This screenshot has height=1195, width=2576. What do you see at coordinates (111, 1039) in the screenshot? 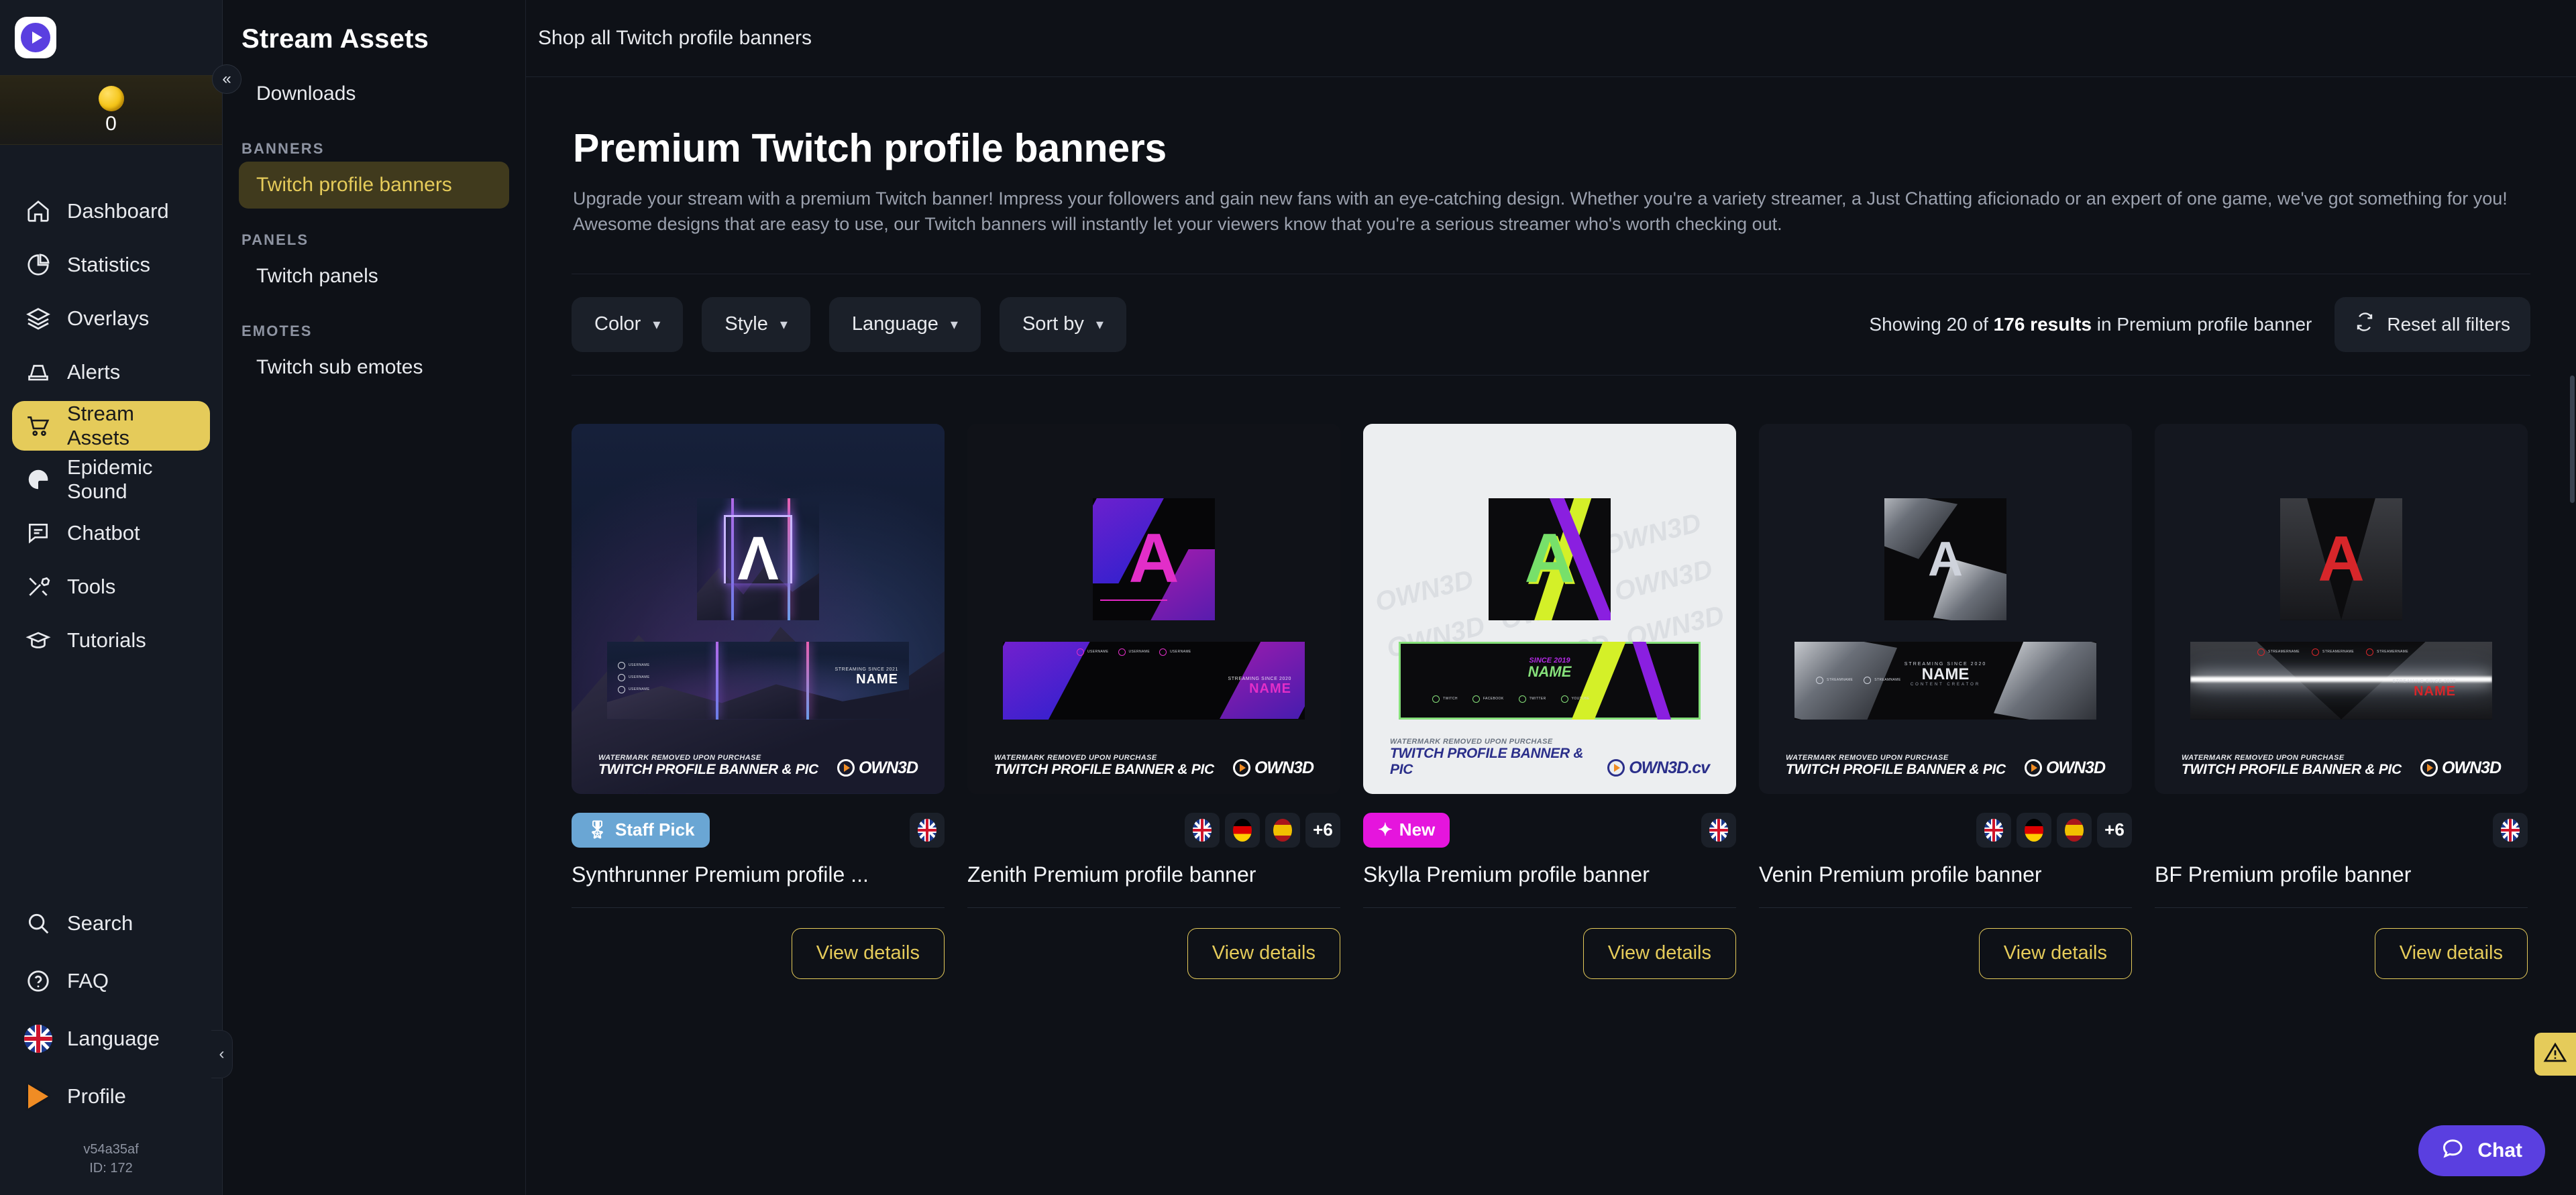
I see `sidebar-item-language: Language` at bounding box center [111, 1039].